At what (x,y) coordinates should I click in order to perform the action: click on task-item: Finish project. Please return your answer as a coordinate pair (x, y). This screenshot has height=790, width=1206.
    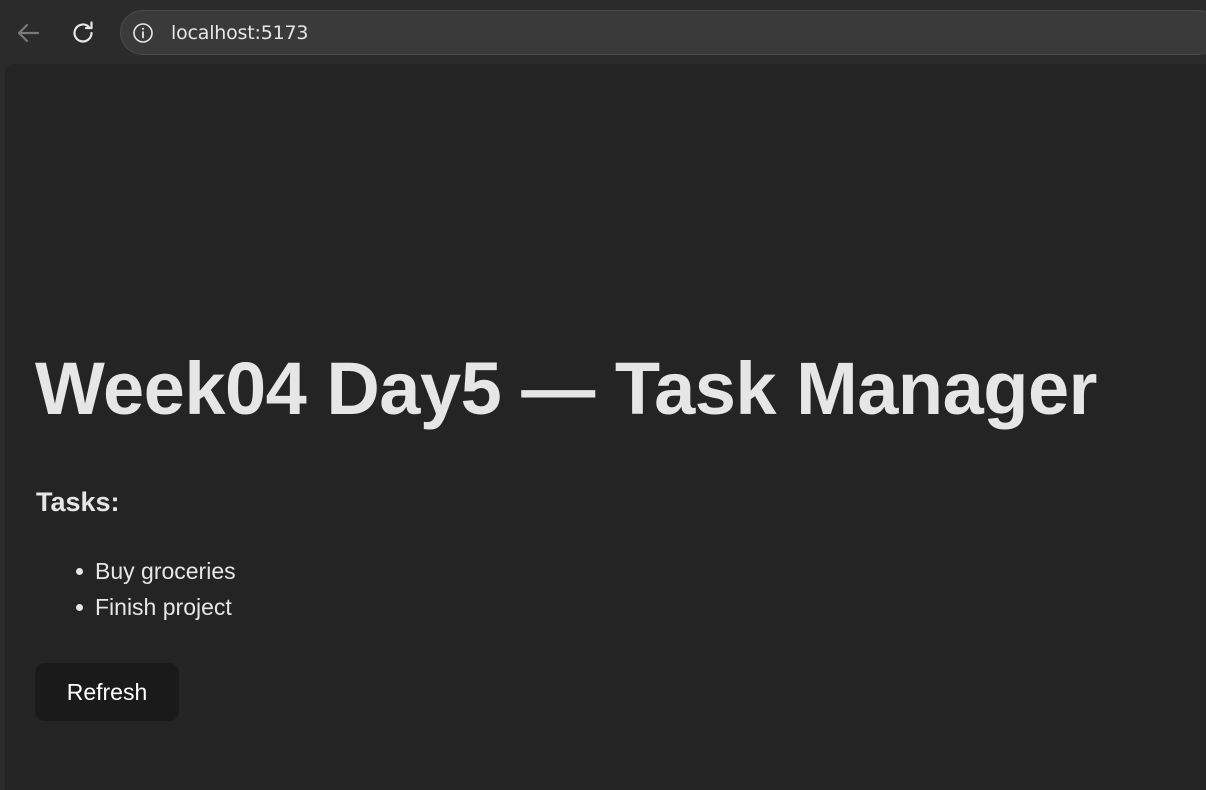
    Looking at the image, I should click on (156, 607).